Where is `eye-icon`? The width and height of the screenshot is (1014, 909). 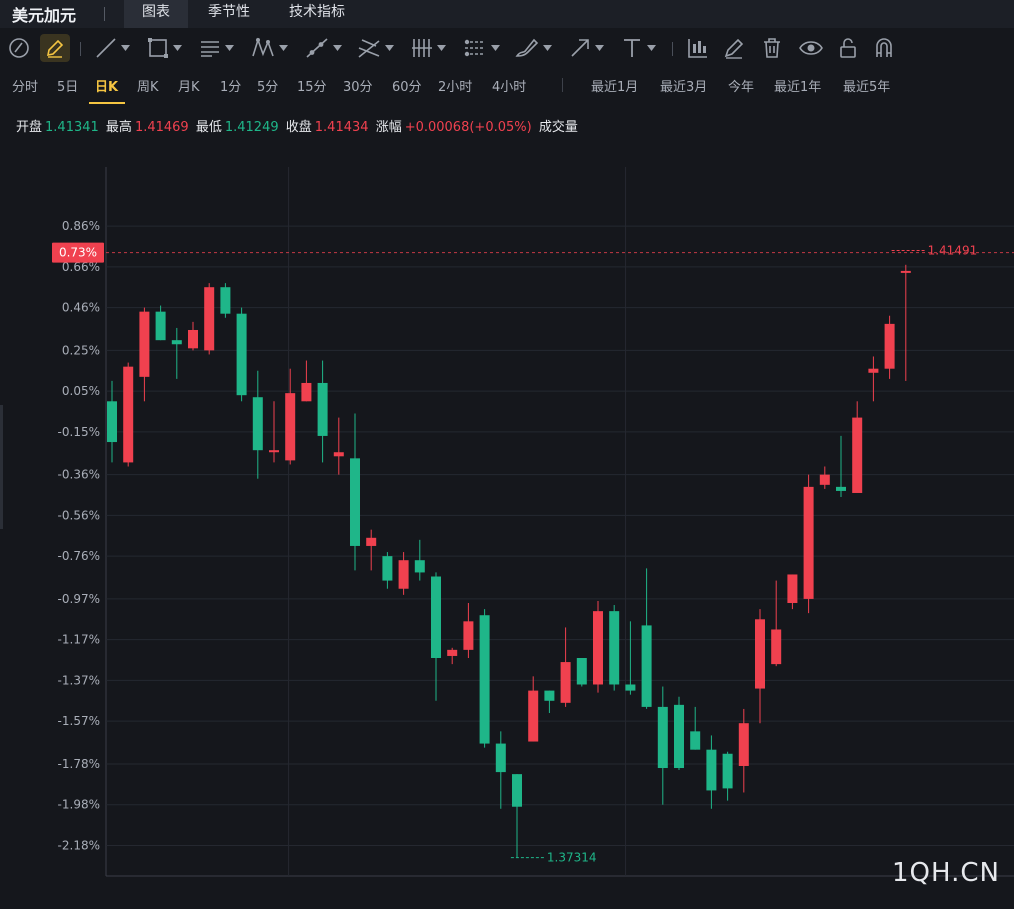
eye-icon is located at coordinates (811, 48).